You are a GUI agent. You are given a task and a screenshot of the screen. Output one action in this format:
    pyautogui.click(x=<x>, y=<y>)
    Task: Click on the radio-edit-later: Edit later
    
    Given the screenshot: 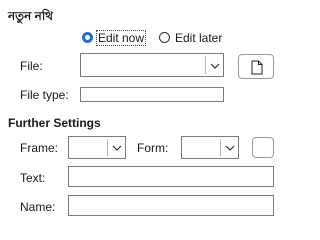 What is the action you would take?
    pyautogui.click(x=199, y=38)
    